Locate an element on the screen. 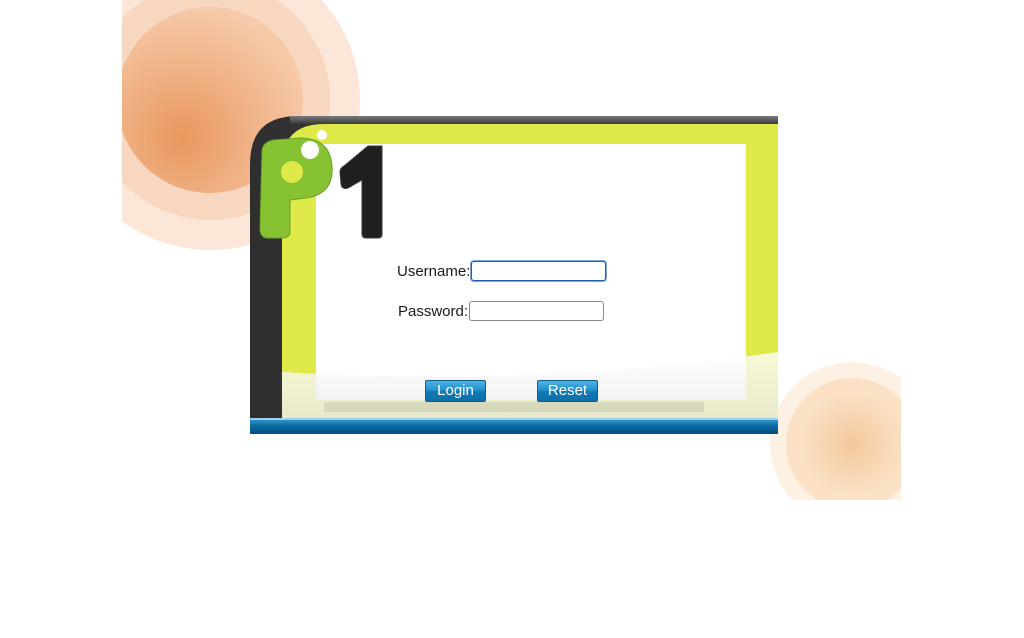 The width and height of the screenshot is (1024, 638). password-row: Password: is located at coordinates (501, 311).